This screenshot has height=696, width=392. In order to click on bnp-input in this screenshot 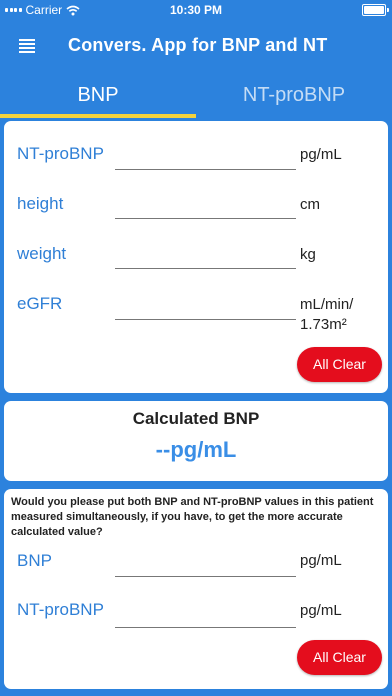, I will do `click(205, 576)`.